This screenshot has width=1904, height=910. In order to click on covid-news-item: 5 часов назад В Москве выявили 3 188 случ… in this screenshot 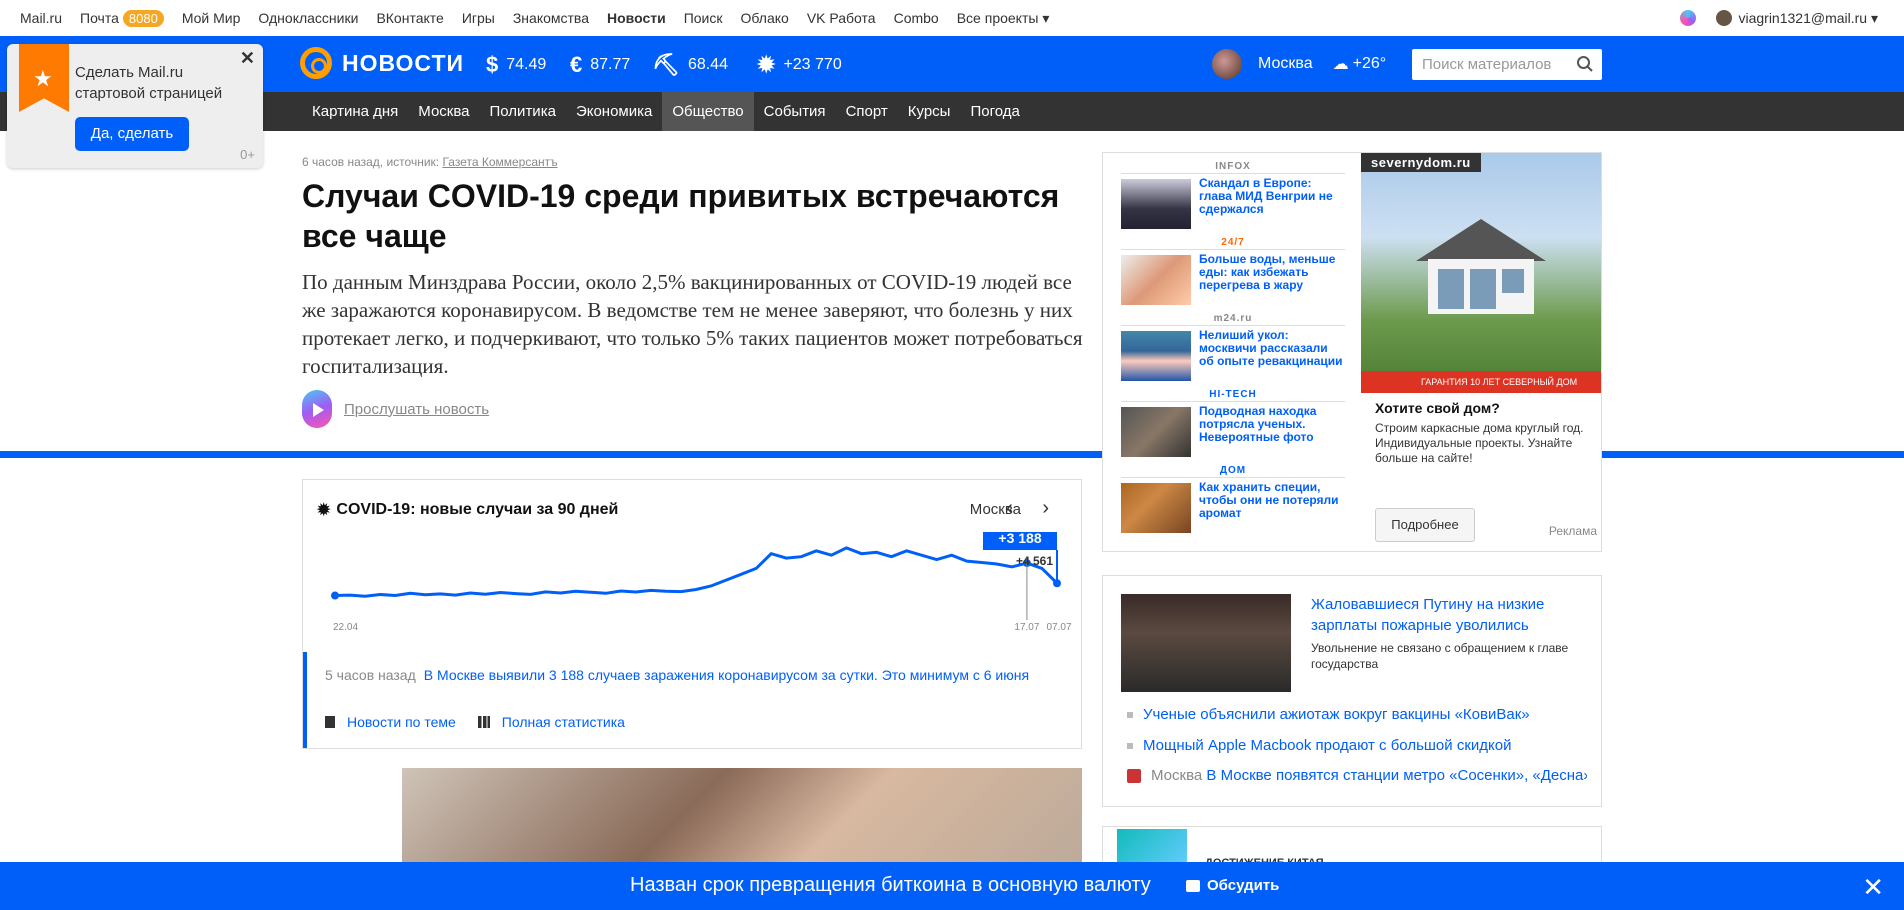, I will do `click(695, 675)`.